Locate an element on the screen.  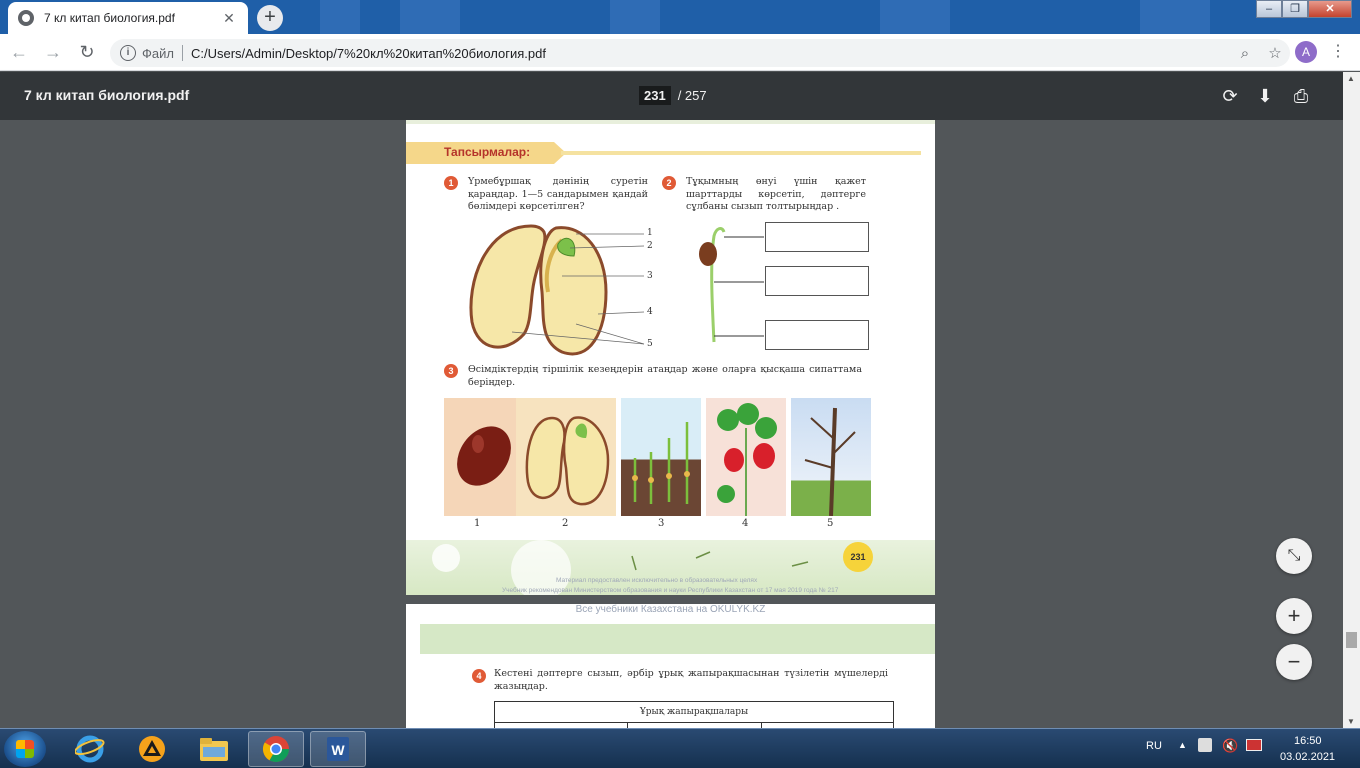
question-number: 4 is located at coordinates (479, 676).